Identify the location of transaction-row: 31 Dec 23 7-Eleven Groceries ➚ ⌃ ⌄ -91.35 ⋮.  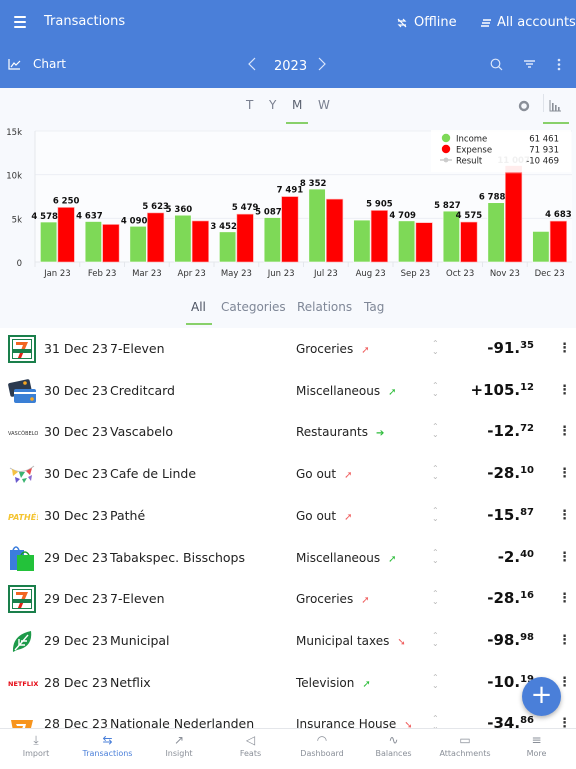
(288, 349).